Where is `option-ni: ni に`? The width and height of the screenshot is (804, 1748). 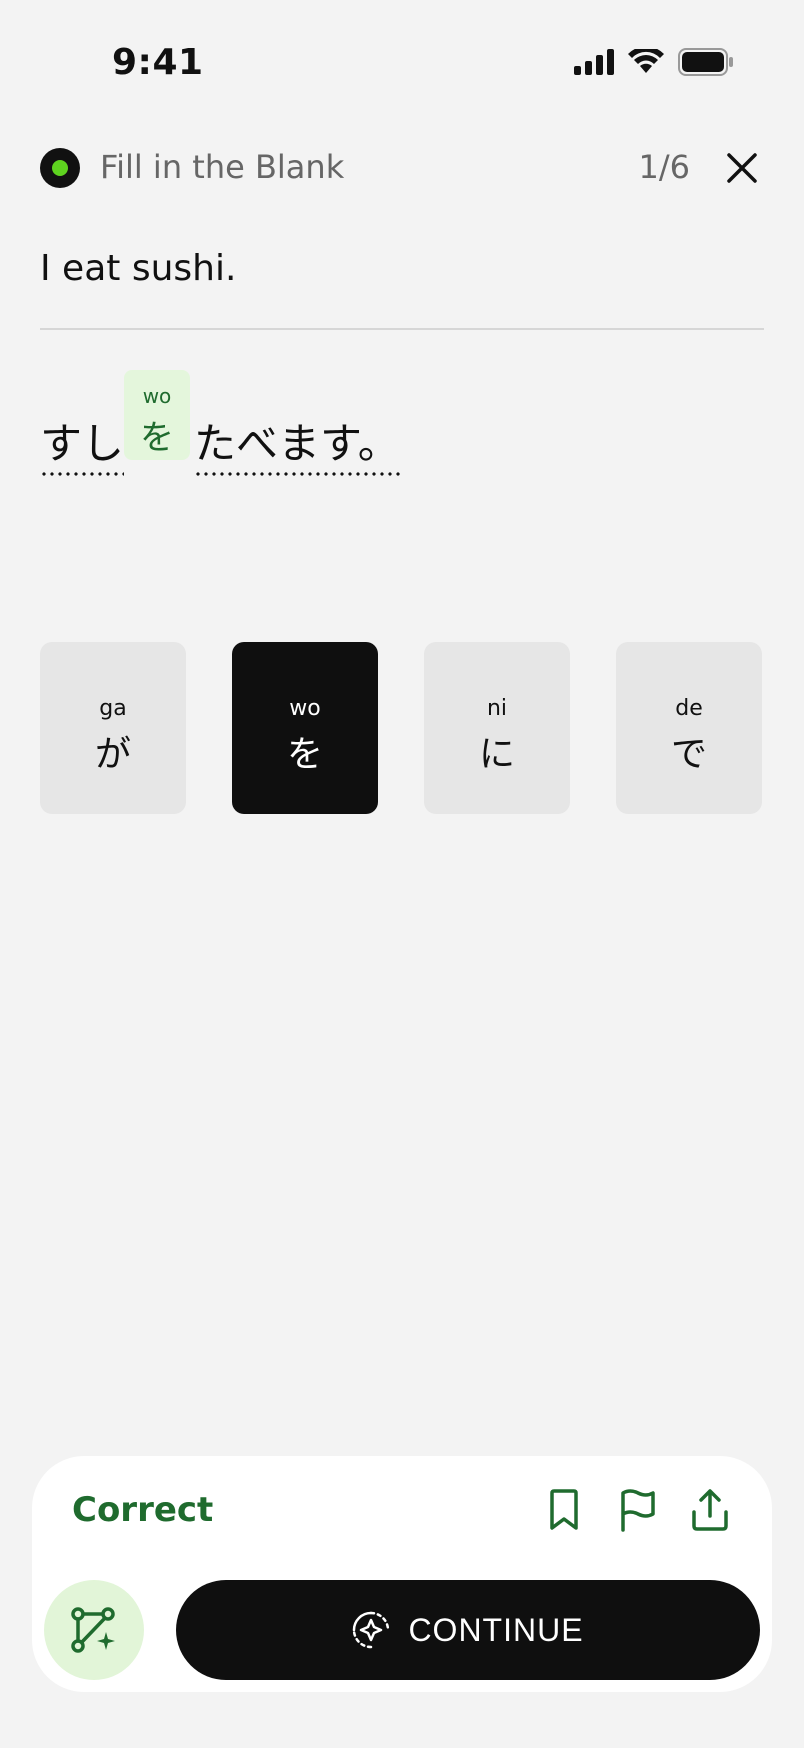
option-ni: ni に is located at coordinates (497, 728).